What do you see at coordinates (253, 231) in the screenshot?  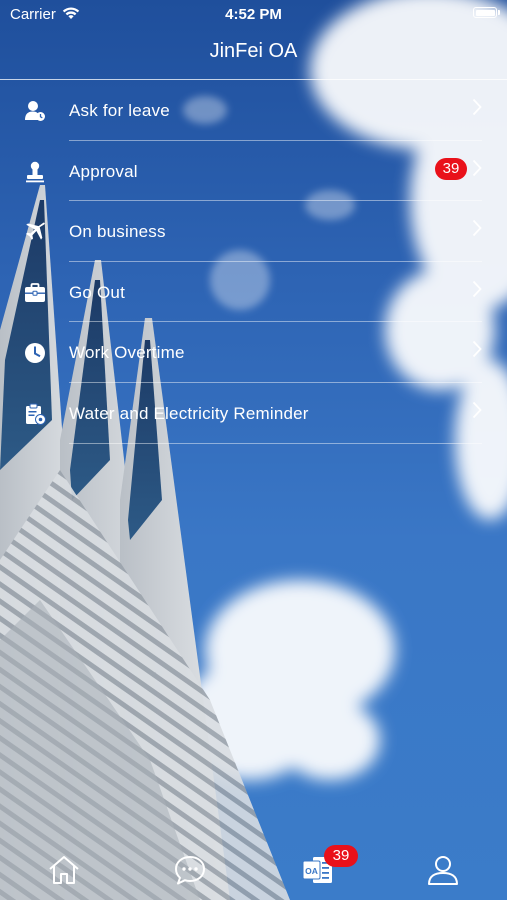 I see `menu-item-on-business: On business` at bounding box center [253, 231].